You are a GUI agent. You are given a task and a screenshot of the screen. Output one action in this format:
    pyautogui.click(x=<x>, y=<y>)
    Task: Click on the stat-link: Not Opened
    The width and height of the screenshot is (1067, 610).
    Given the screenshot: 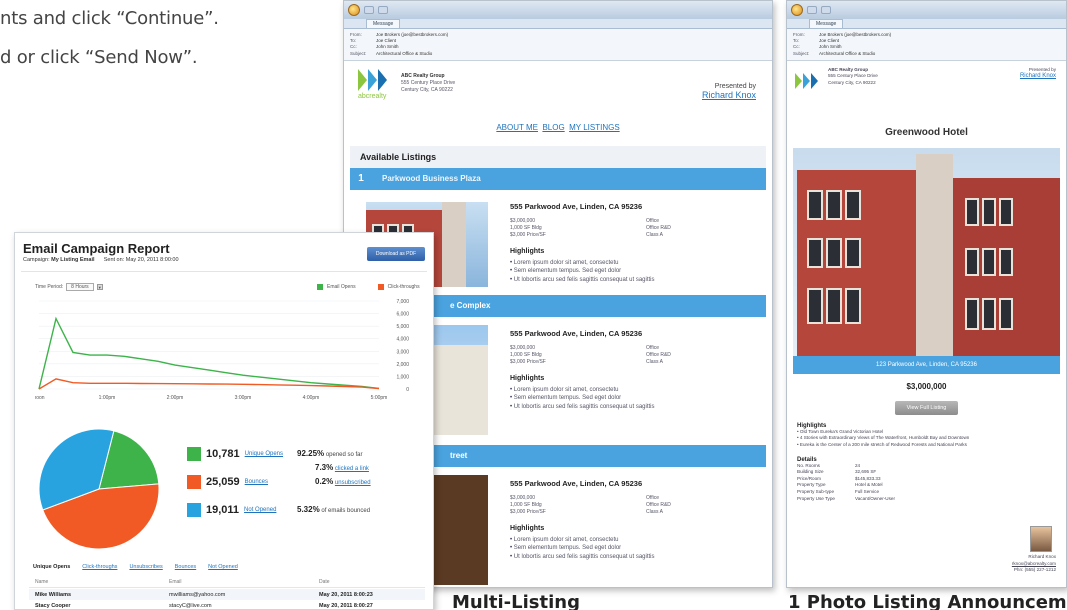 What is the action you would take?
    pyautogui.click(x=260, y=510)
    